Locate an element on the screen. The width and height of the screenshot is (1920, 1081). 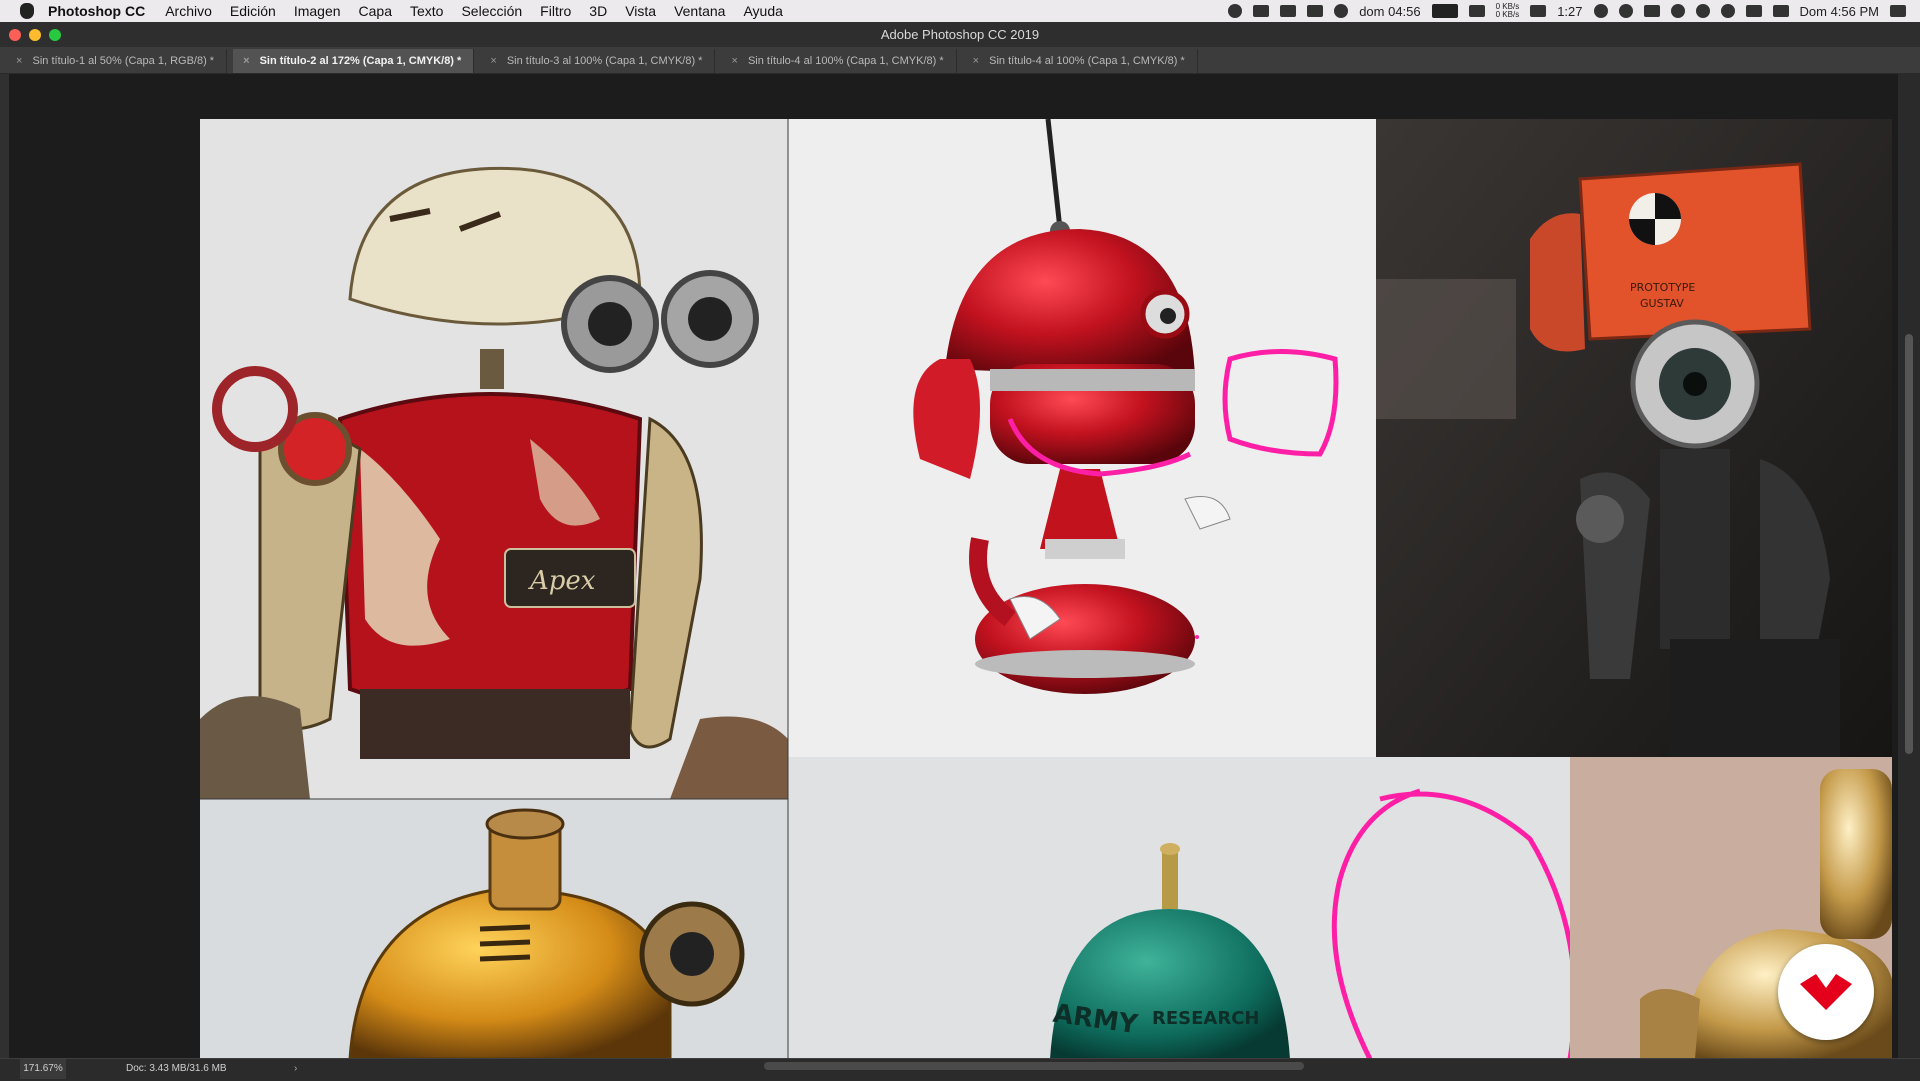
vertical-scrollbar is located at coordinates (1909, 566).